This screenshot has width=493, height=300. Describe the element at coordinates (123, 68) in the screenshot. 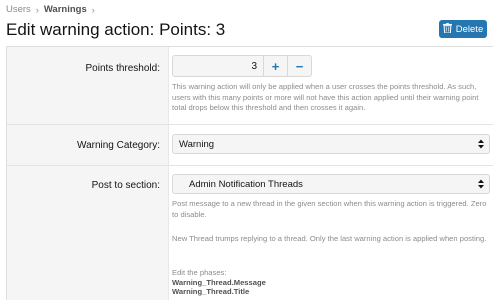

I see `points-threshold-label: Points threshold:` at that location.